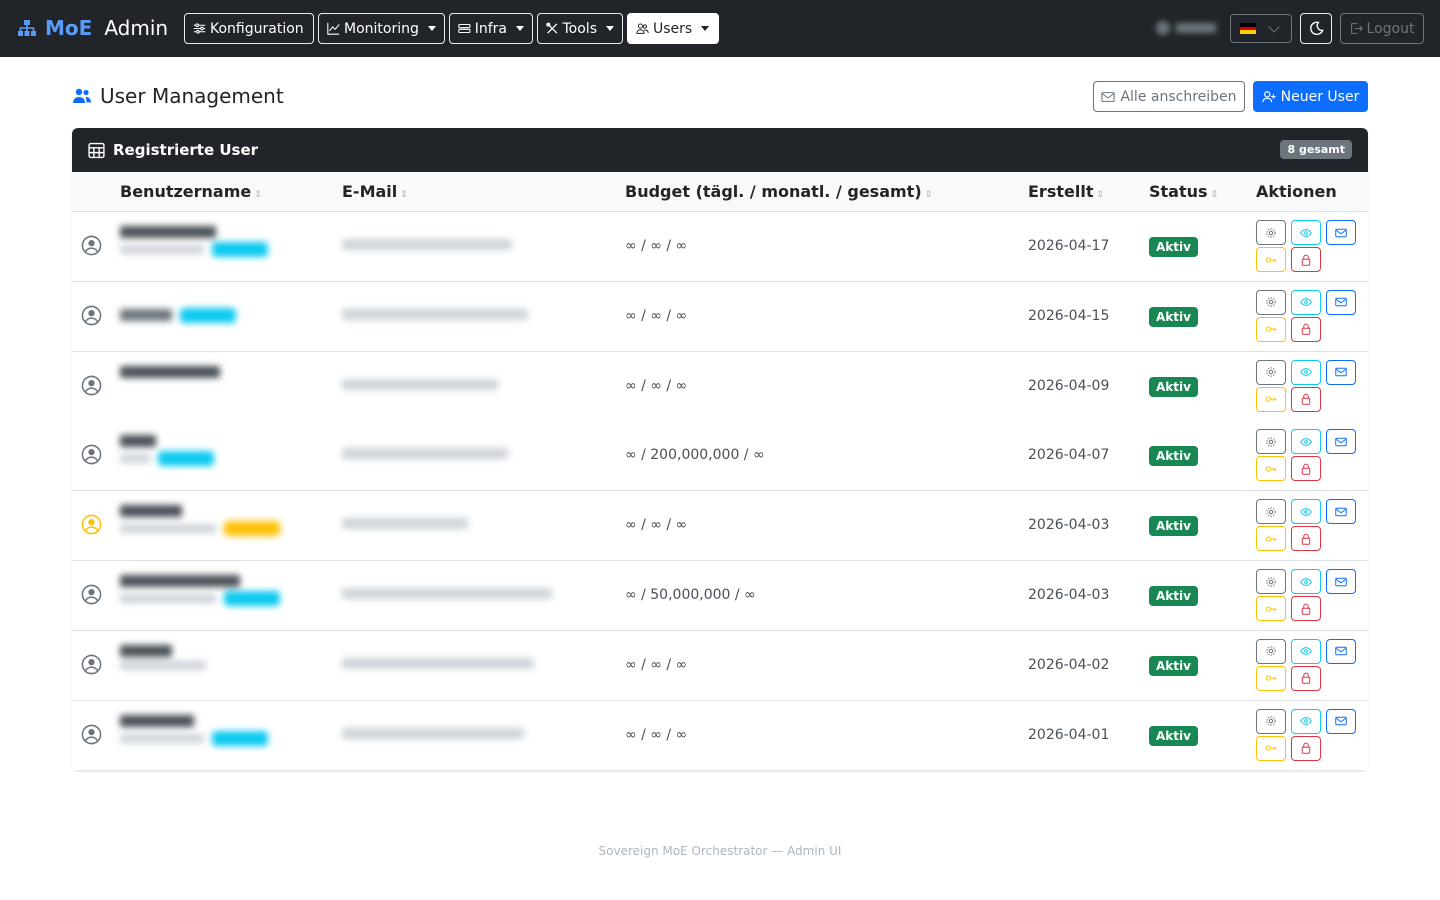 The image size is (1440, 900). I want to click on table-row: ∞ / ∞ / ∞ 2026-04-01 Aktiv, so click(720, 735).